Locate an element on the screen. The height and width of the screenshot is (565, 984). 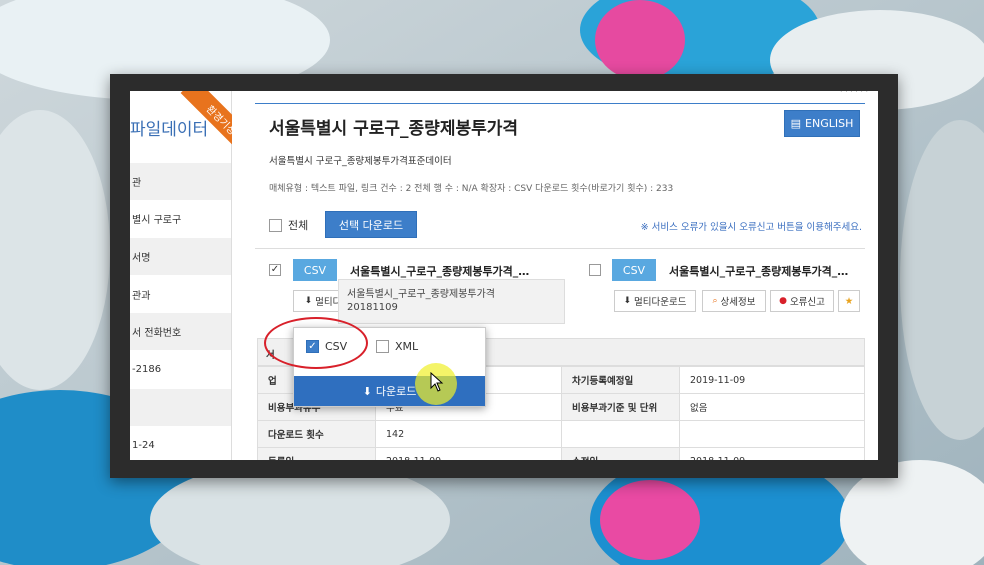
title-divider is located at coordinates (560, 103).